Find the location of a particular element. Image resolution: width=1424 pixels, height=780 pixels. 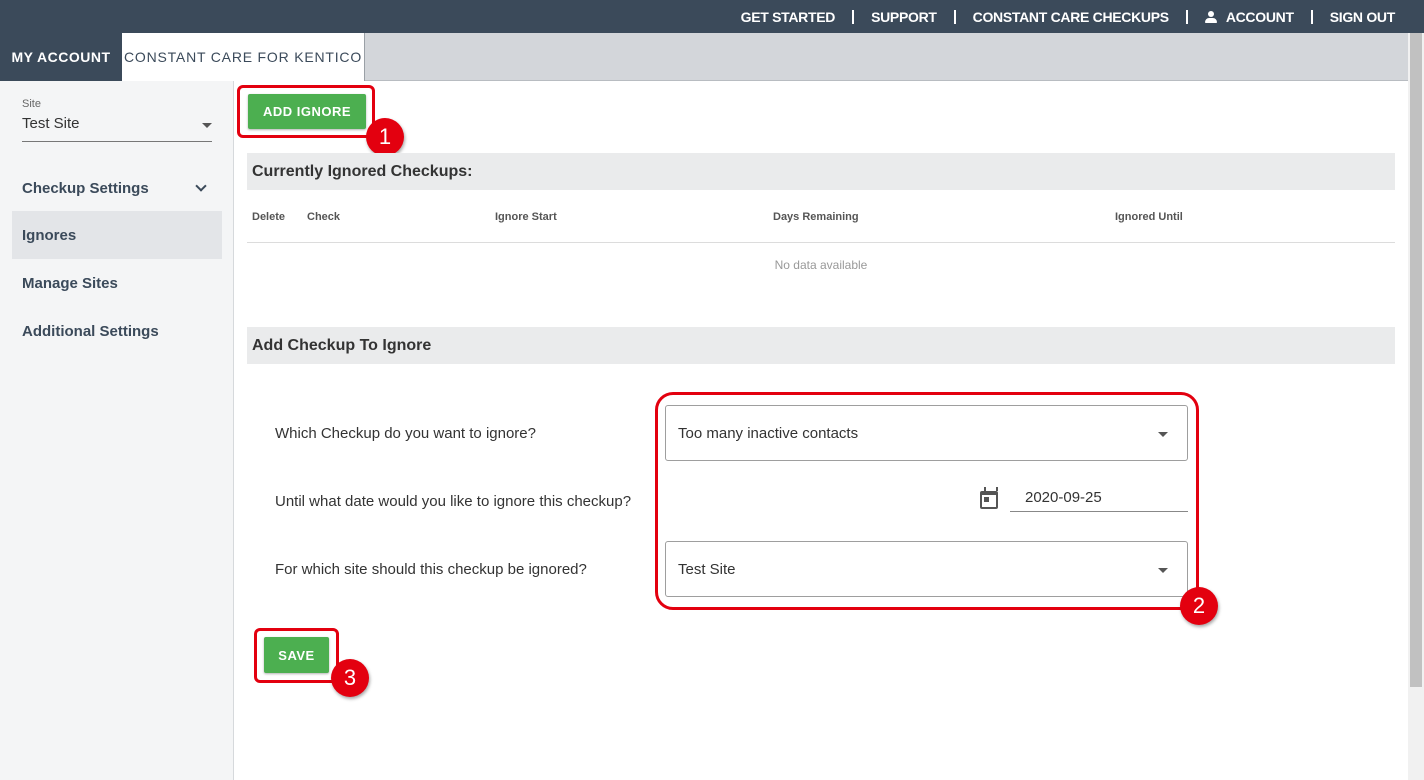

no-data-message: No data available is located at coordinates (821, 265).